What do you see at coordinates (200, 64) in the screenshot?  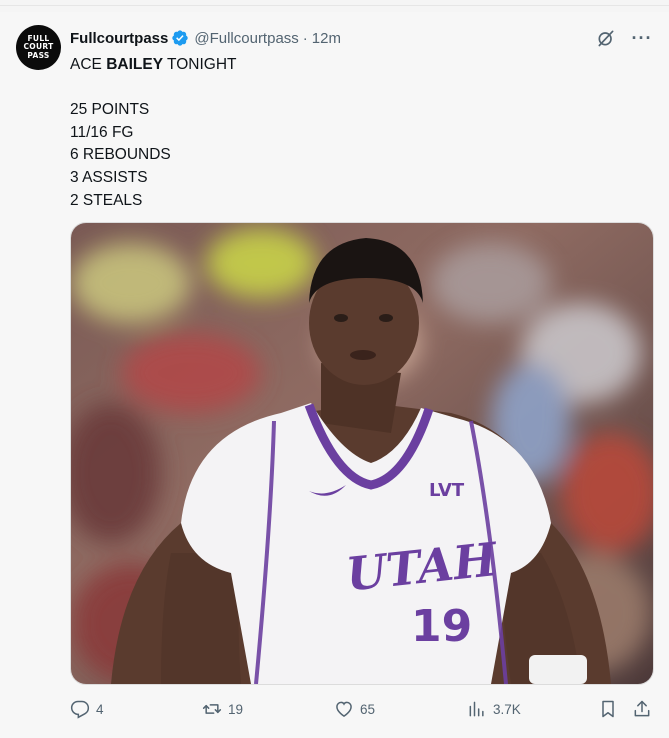 I see `headline-post: TONIGHT` at bounding box center [200, 64].